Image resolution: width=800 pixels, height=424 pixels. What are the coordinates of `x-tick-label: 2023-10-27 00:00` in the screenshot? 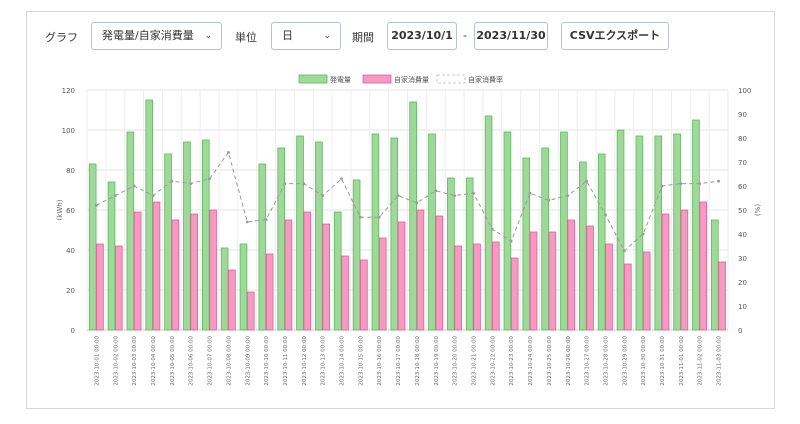 It's located at (588, 361).